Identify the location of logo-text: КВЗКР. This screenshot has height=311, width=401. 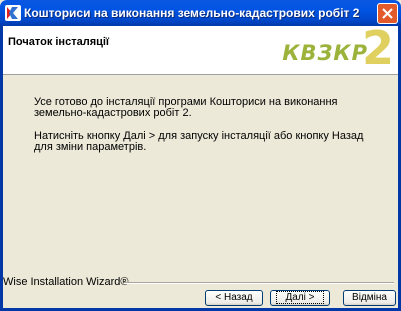
(325, 53).